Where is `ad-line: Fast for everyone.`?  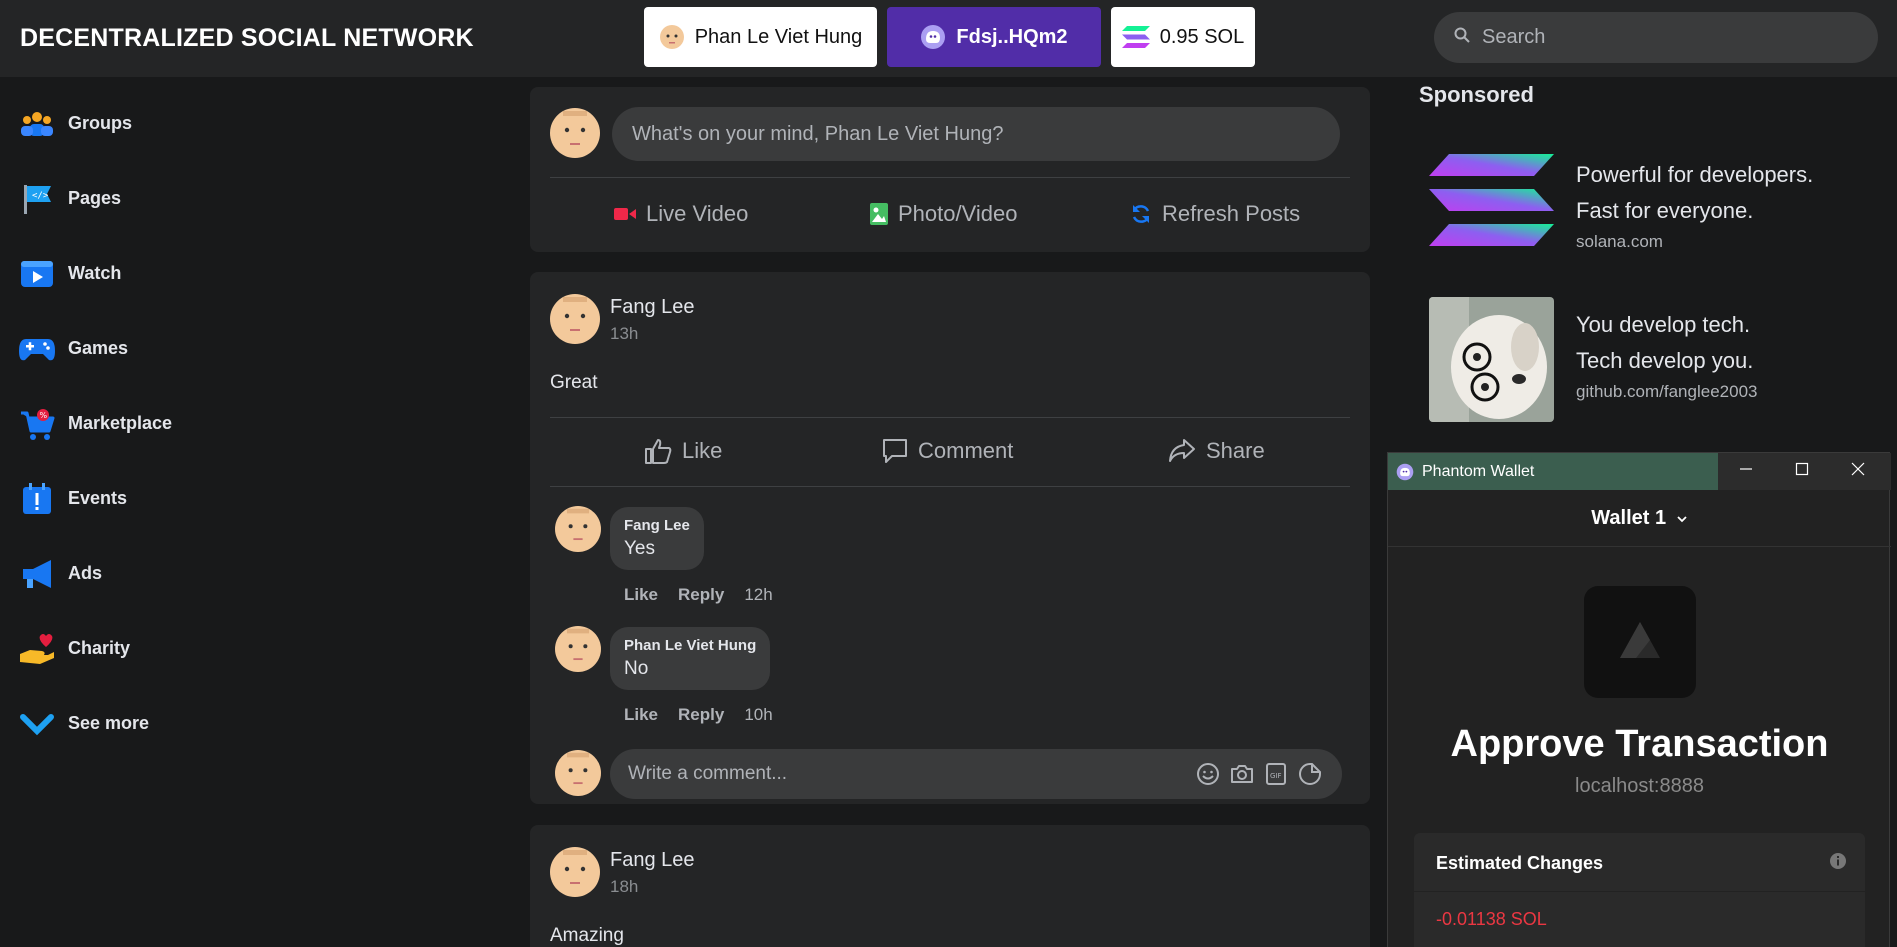 ad-line: Fast for everyone. is located at coordinates (1665, 210).